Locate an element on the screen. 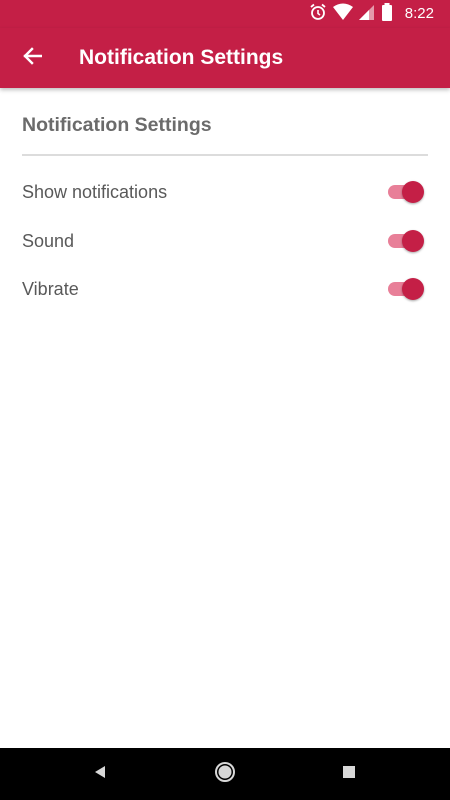  recents-square-icon is located at coordinates (349, 774).